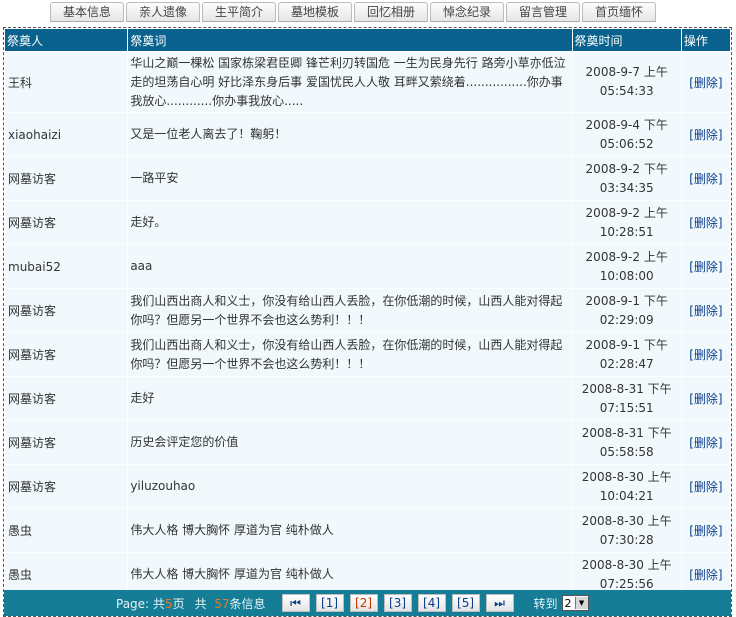 Image resolution: width=736 pixels, height=617 pixels. Describe the element at coordinates (87, 12) in the screenshot. I see `tab-basic-info: 基本信息` at that location.